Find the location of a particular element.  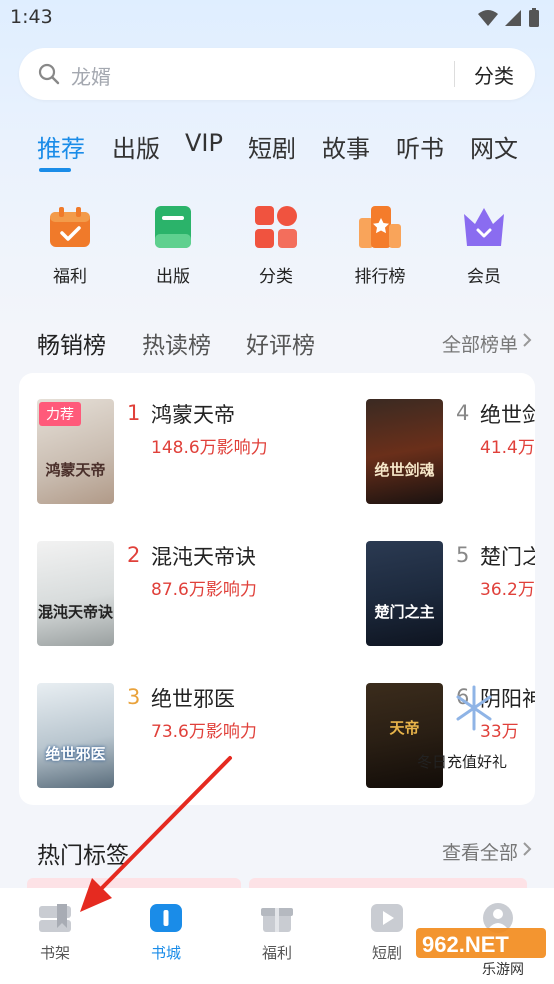

rank-number: 1 is located at coordinates (134, 413).